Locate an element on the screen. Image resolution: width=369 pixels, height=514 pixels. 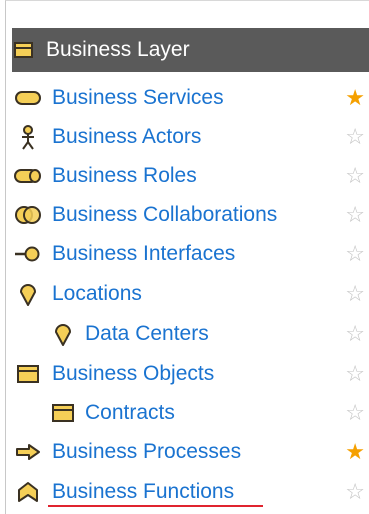
role-icon is located at coordinates (28, 176).